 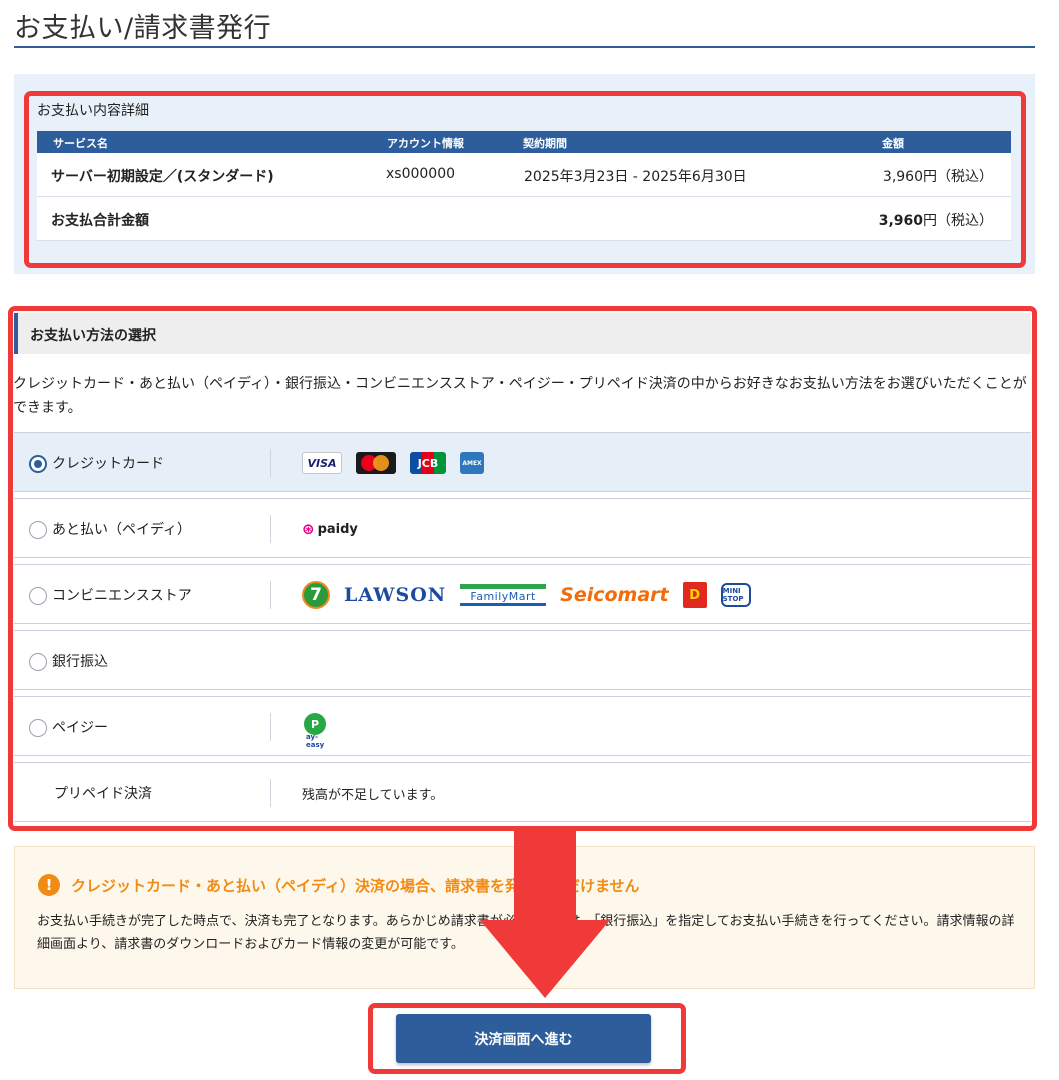 What do you see at coordinates (545, 914) in the screenshot?
I see `arrow-down-icon` at bounding box center [545, 914].